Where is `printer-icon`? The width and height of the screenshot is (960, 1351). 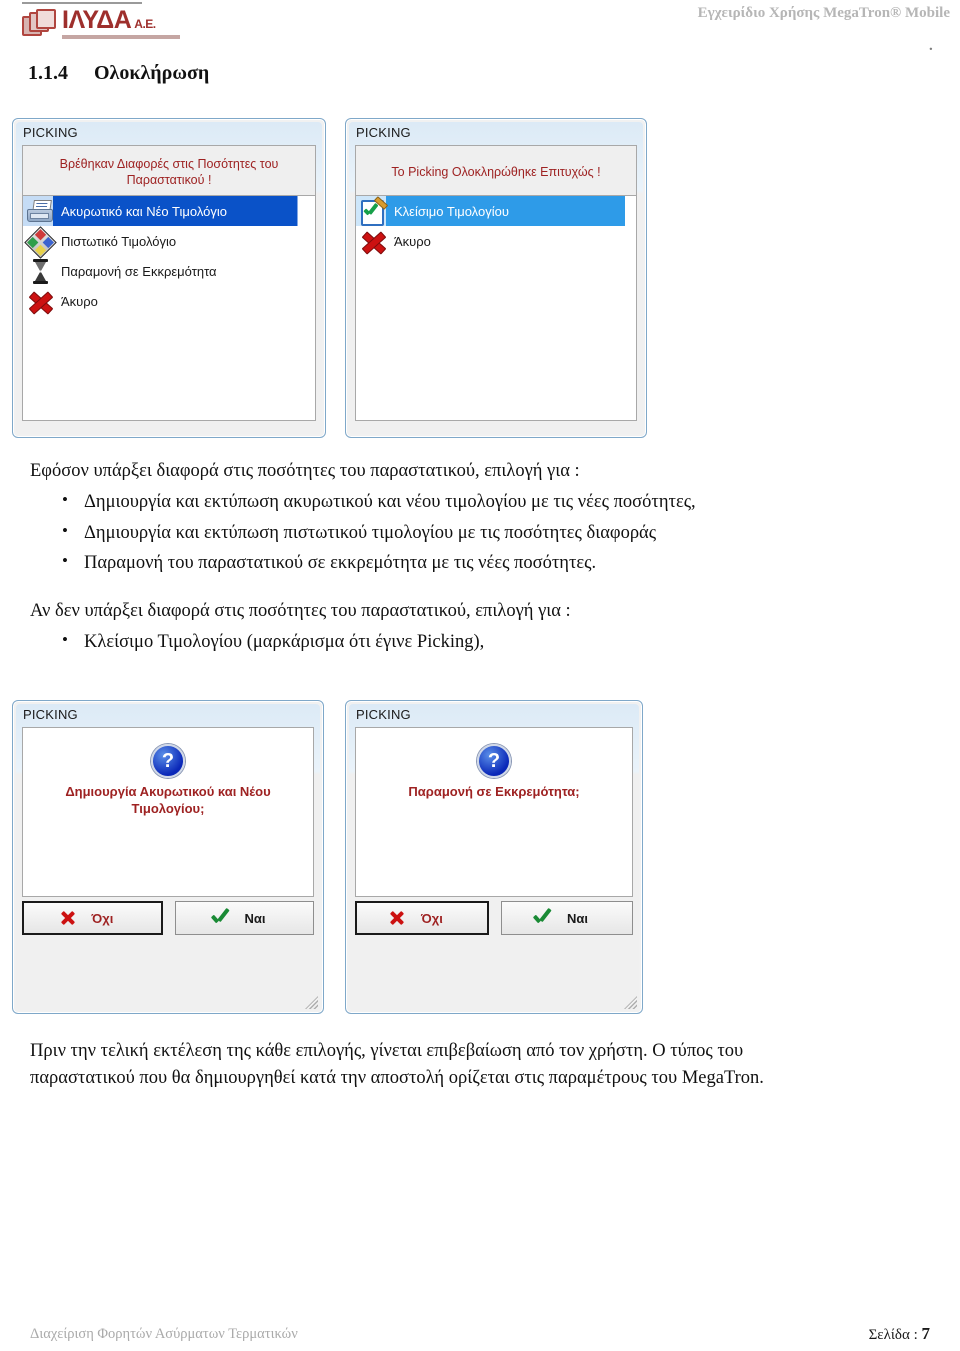
printer-icon is located at coordinates (40, 211).